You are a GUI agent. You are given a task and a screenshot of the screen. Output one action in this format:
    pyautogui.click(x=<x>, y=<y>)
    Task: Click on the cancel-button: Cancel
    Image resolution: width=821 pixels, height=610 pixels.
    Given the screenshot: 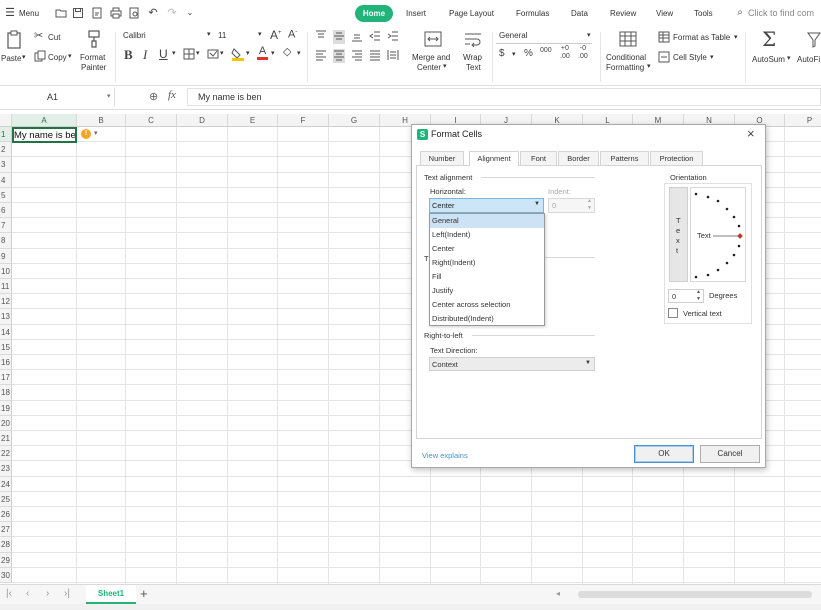 What is the action you would take?
    pyautogui.click(x=730, y=454)
    